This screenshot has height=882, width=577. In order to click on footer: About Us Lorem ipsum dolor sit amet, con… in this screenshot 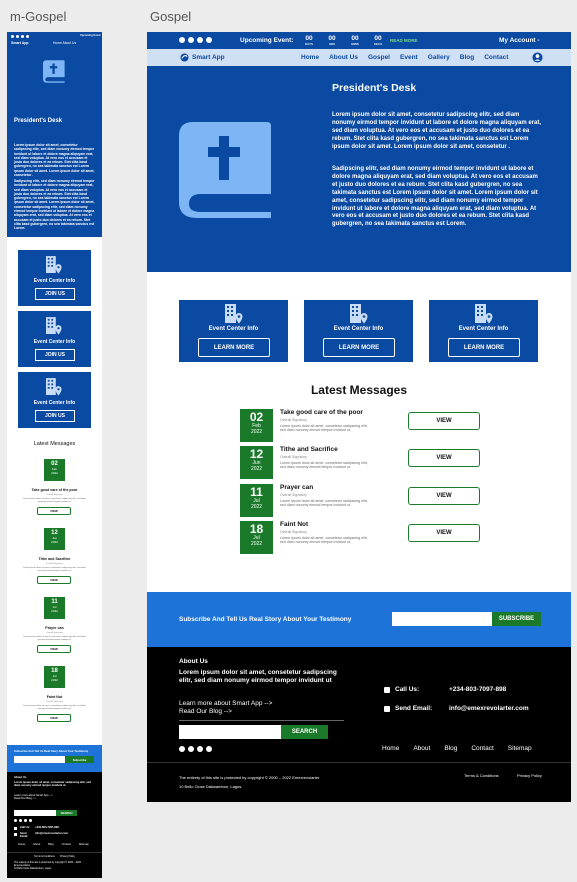, I will do `click(359, 724)`.